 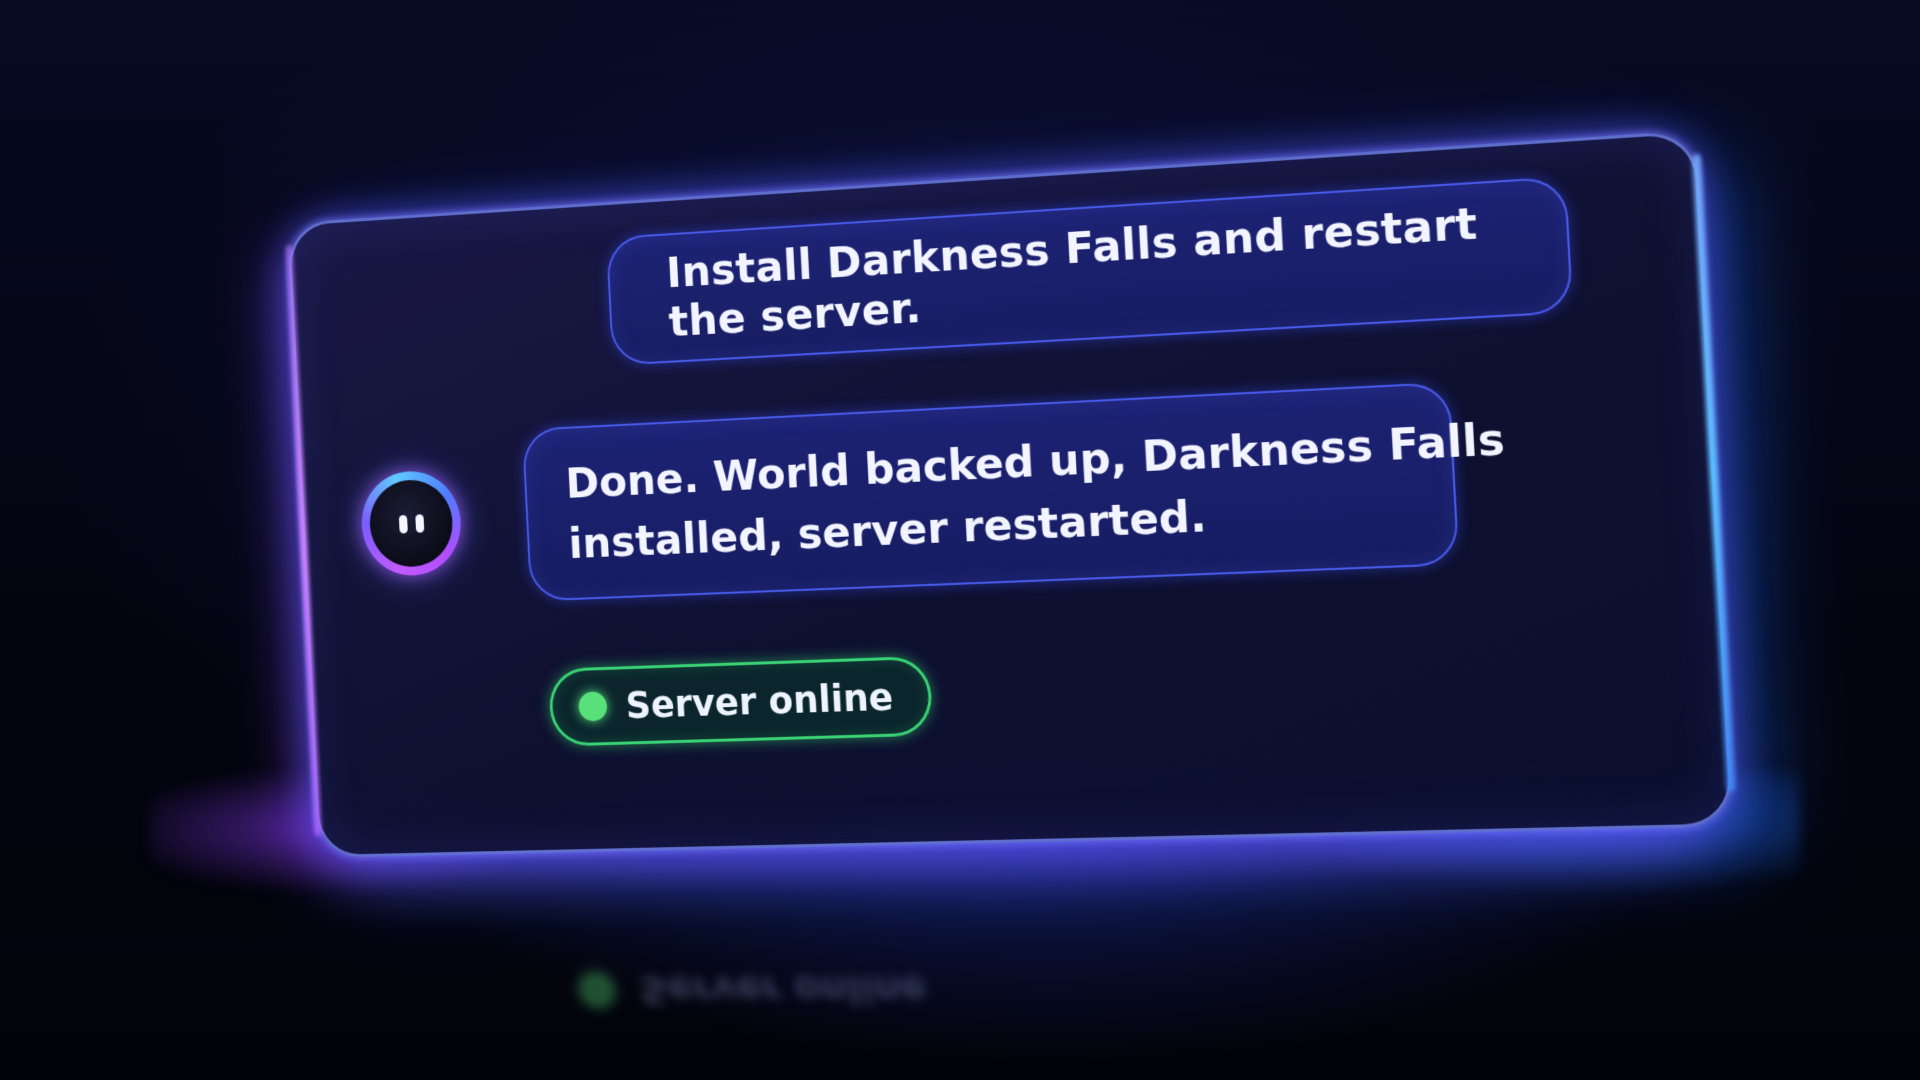 What do you see at coordinates (783, 990) in the screenshot?
I see `reflection-label: Server online` at bounding box center [783, 990].